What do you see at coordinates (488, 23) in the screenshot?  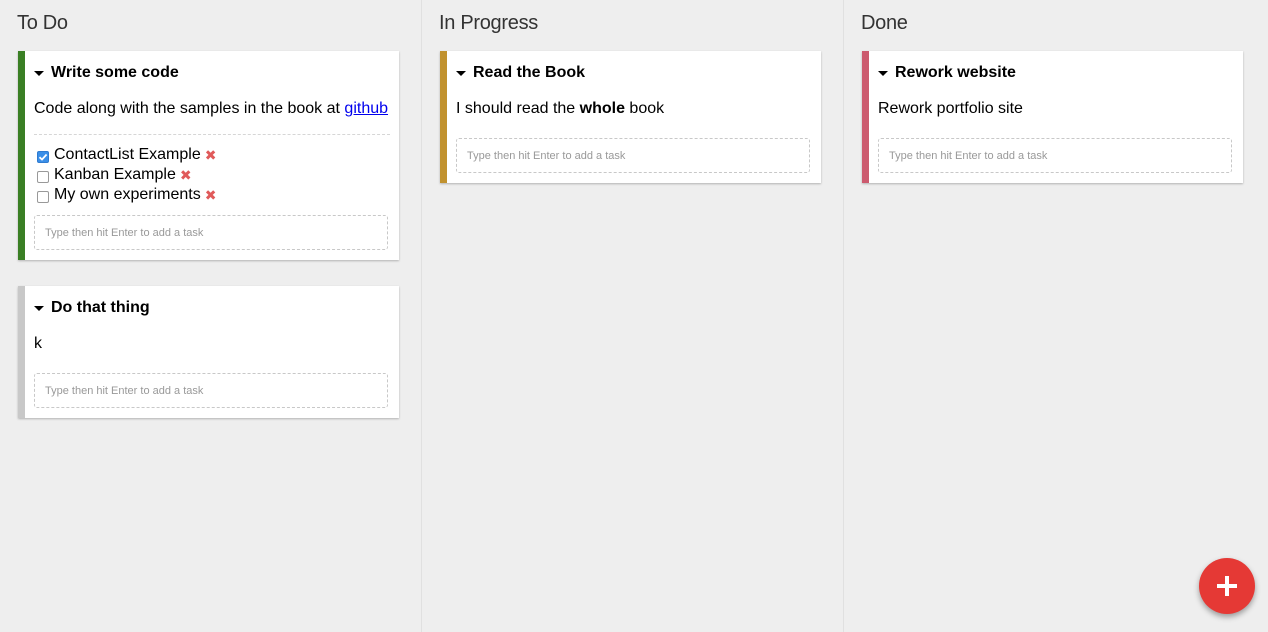 I see `column-title: In Progress` at bounding box center [488, 23].